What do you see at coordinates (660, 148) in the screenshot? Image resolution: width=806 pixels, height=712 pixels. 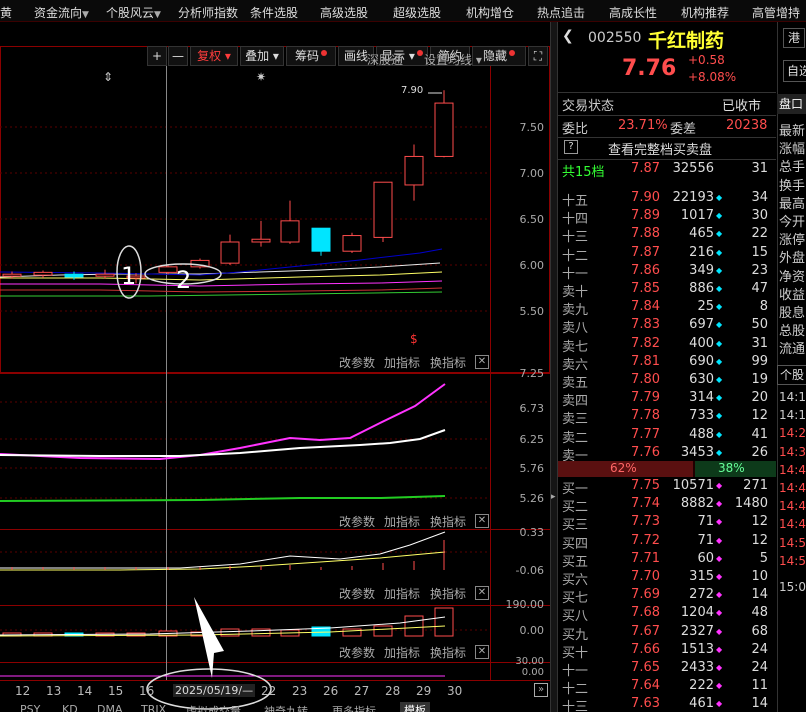 I see `full-order-book-link: 查看完整档买卖盘` at bounding box center [660, 148].